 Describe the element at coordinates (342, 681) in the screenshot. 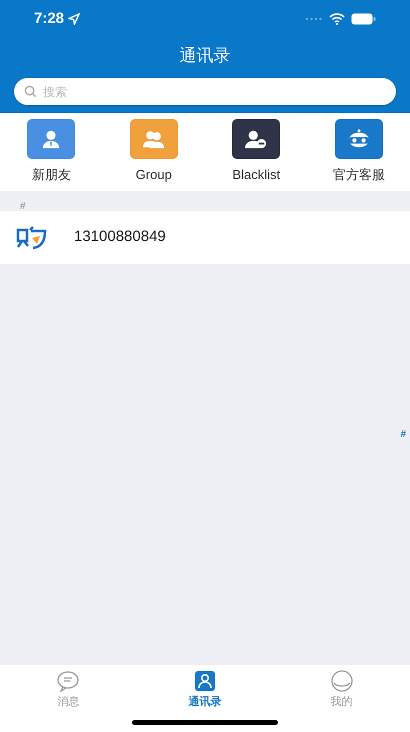

I see `face-icon` at that location.